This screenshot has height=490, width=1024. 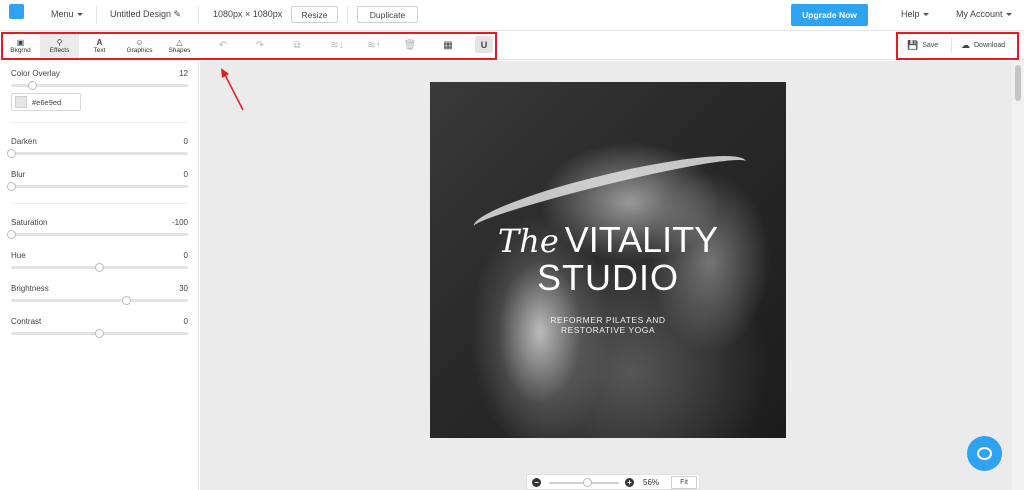 I want to click on help-menu: Help, so click(x=915, y=14).